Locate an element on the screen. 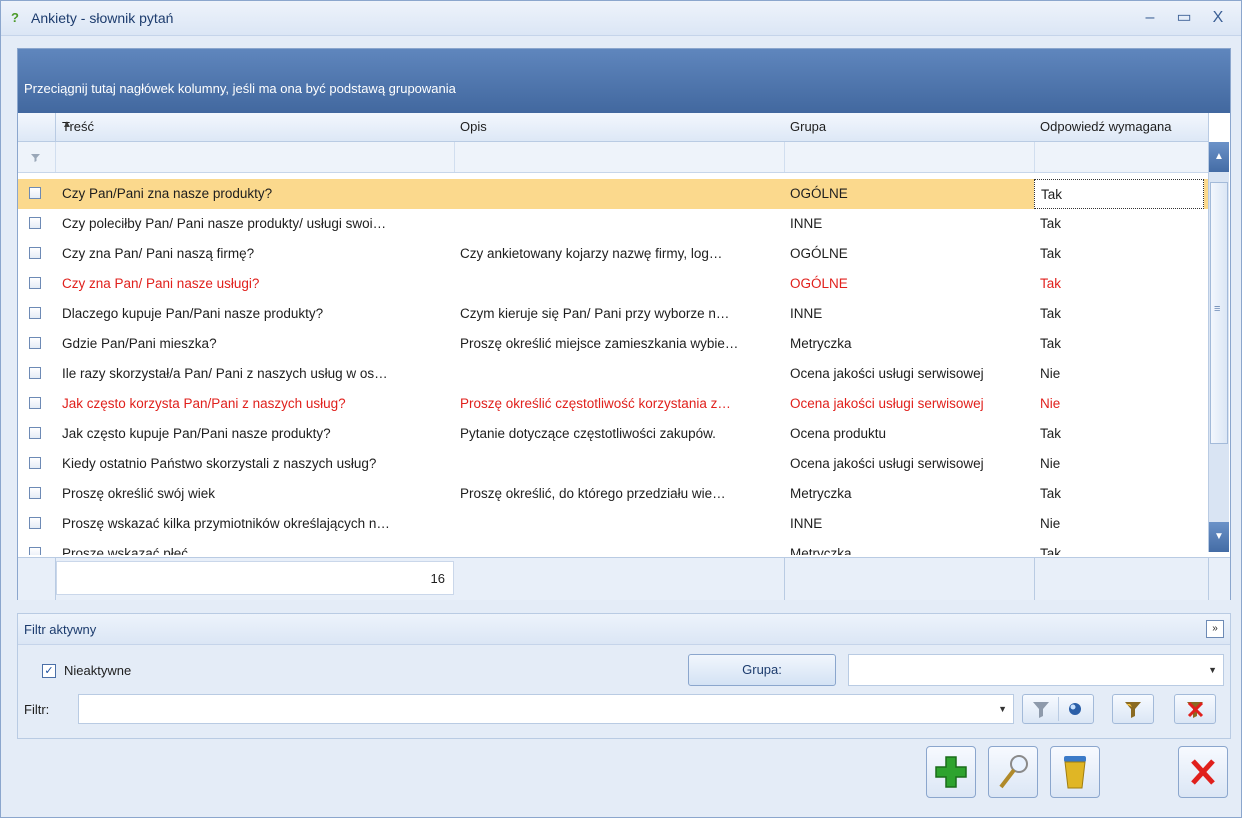 The width and height of the screenshot is (1242, 818). column-header-tresc: Treść ▲ is located at coordinates (255, 127).